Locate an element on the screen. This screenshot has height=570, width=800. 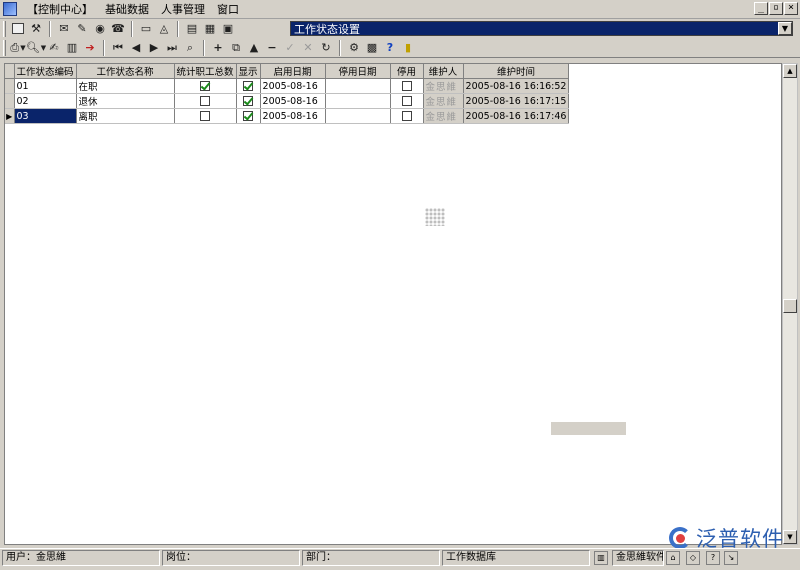
table-row: 01 在职 2005-08-16 金思維 2005-08-16 16:16:52 is located at coordinates (287, 86).